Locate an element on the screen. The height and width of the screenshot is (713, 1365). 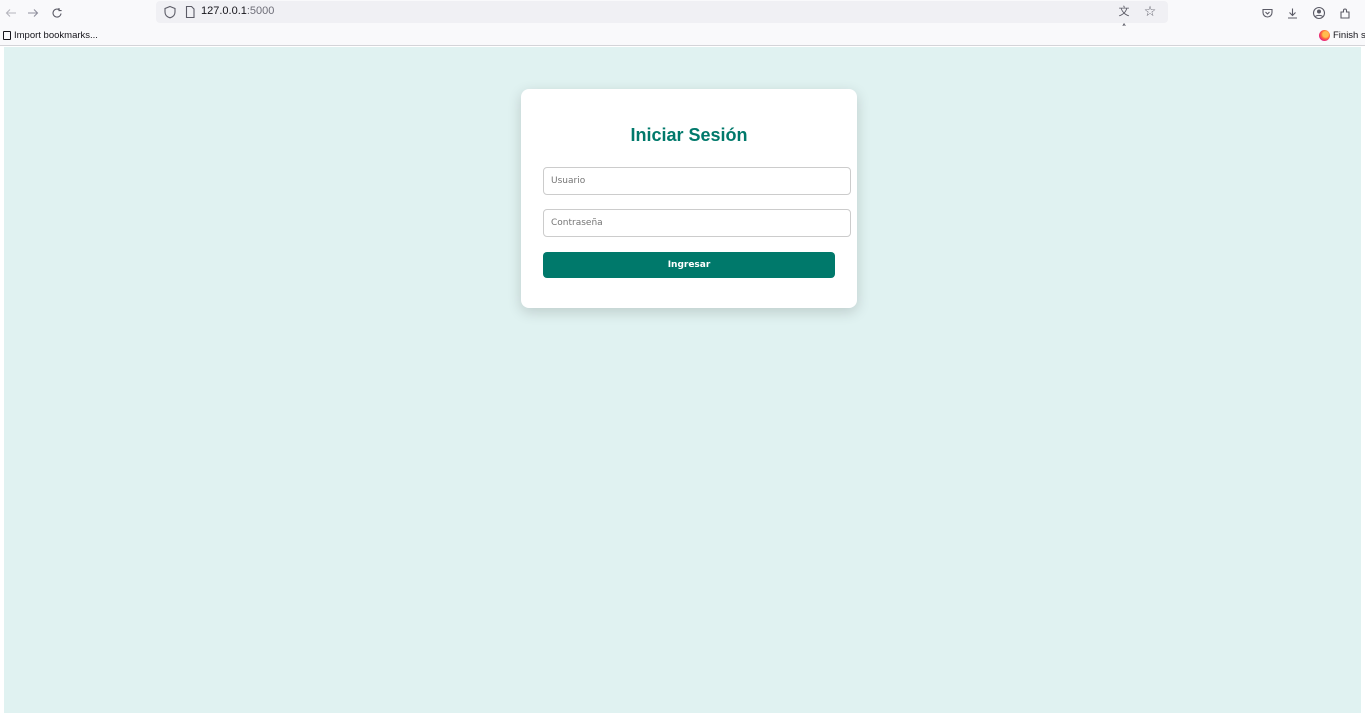
browser-toolbar: 127.0.0.1:5000 文A ☆ is located at coordinates (682, 17).